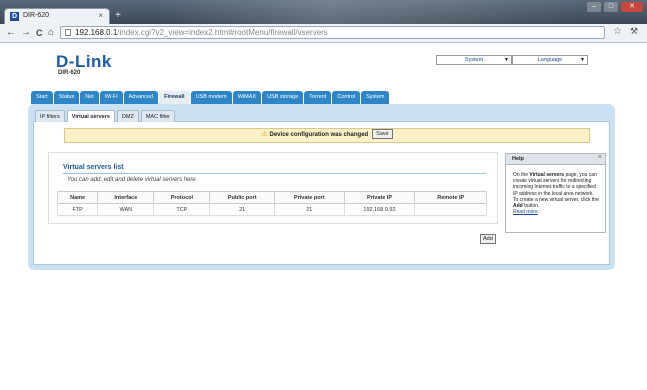  Describe the element at coordinates (518, 206) in the screenshot. I see `help-text-bold: Add` at that location.